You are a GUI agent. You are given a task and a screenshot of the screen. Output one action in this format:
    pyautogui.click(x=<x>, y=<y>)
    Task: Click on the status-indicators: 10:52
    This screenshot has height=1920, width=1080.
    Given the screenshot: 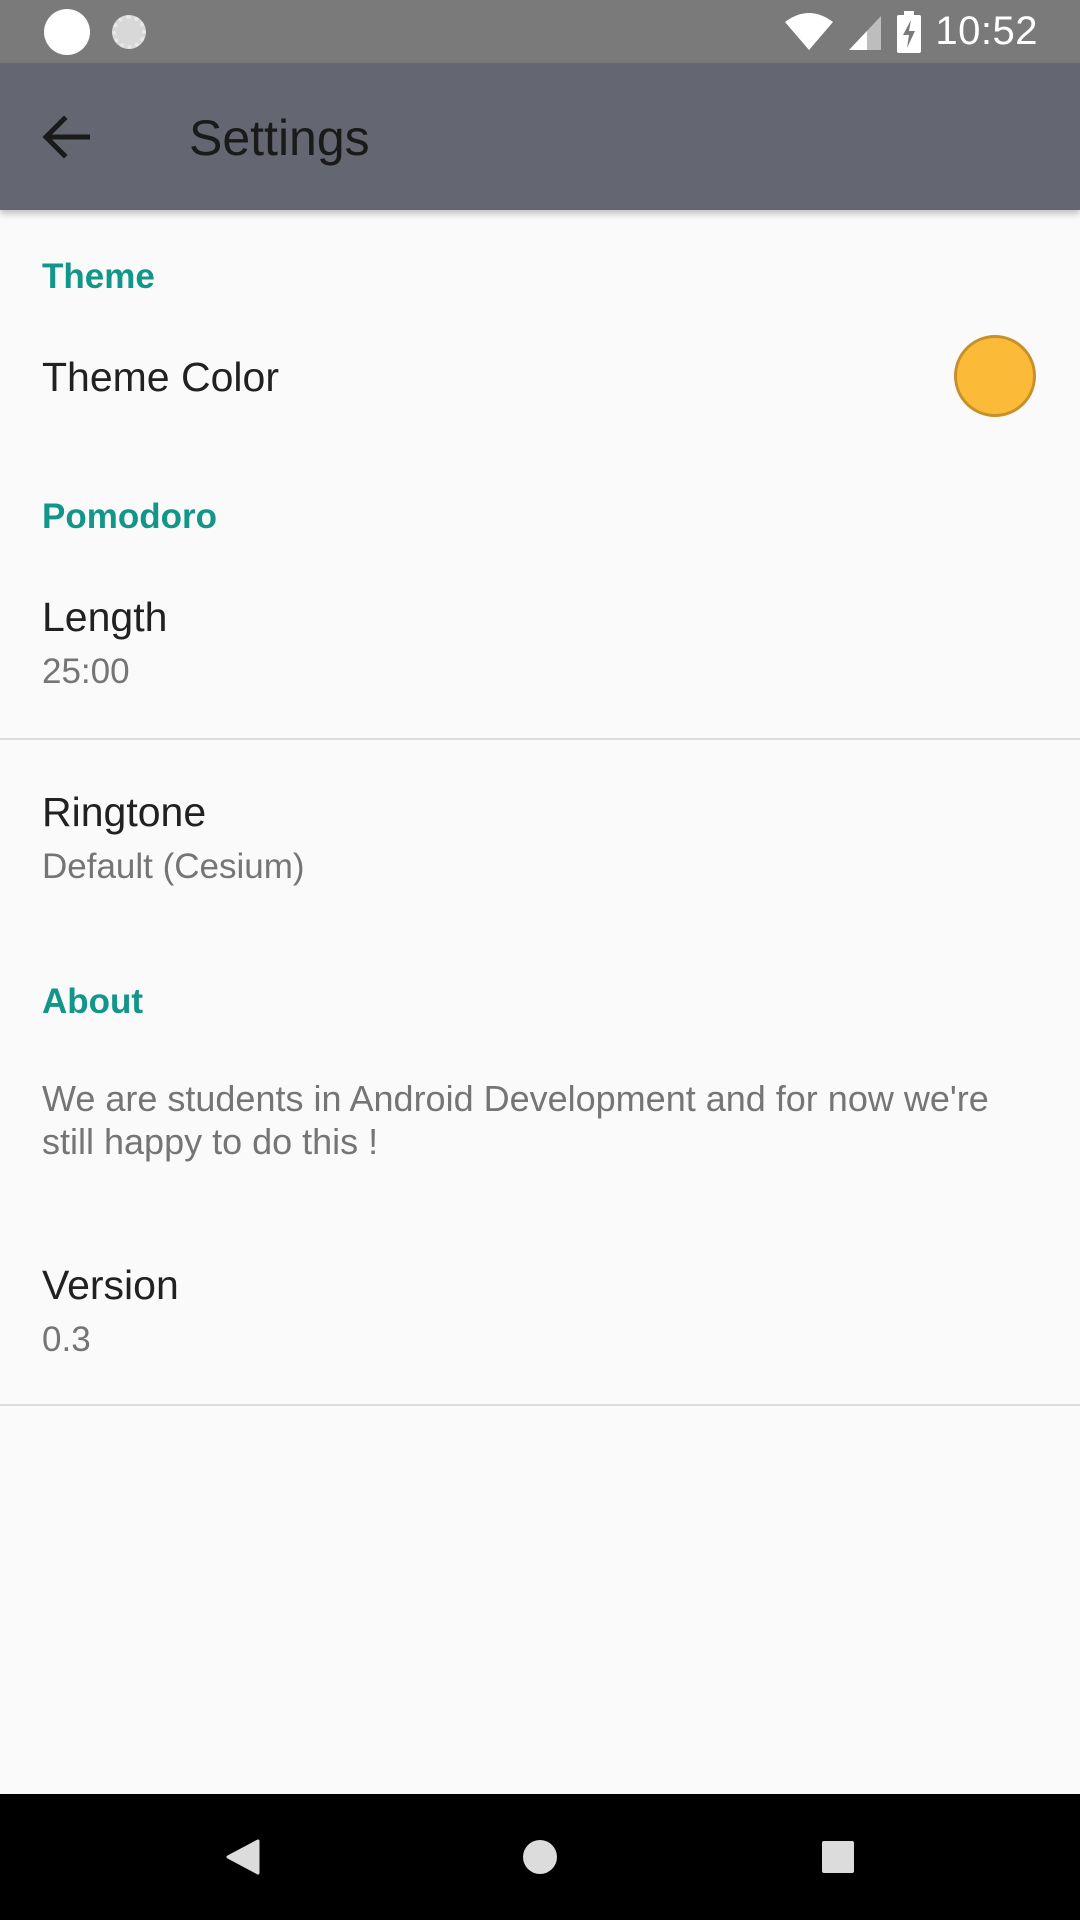 What is the action you would take?
    pyautogui.click(x=911, y=31)
    